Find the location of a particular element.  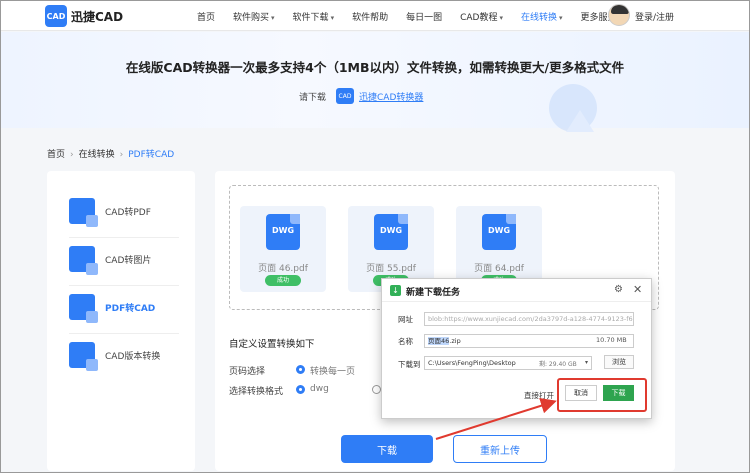

pdf-to-cad-icon is located at coordinates (83, 308).